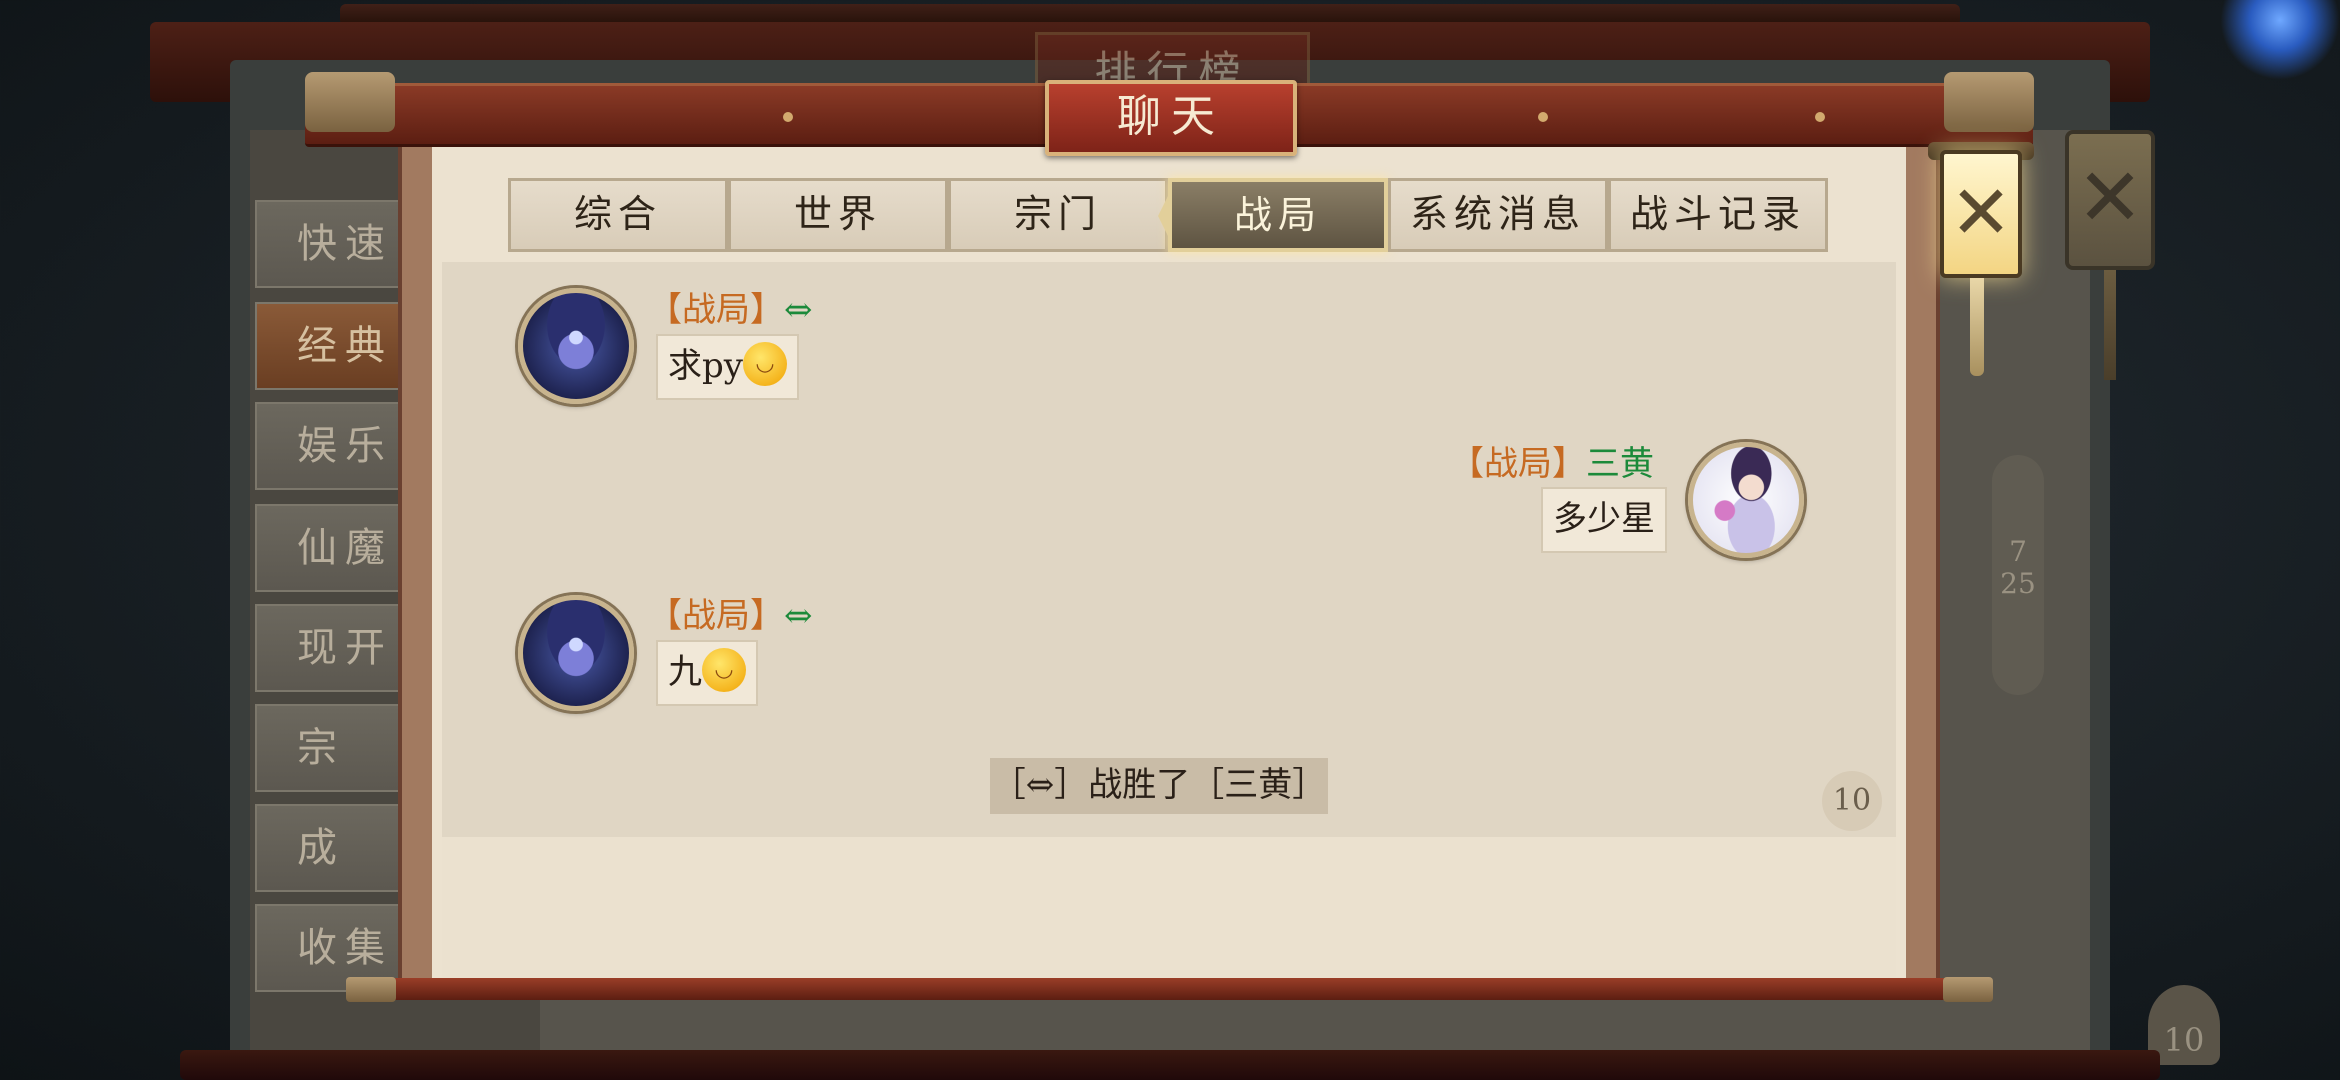  I want to click on close-button: ✕, so click(1981, 214).